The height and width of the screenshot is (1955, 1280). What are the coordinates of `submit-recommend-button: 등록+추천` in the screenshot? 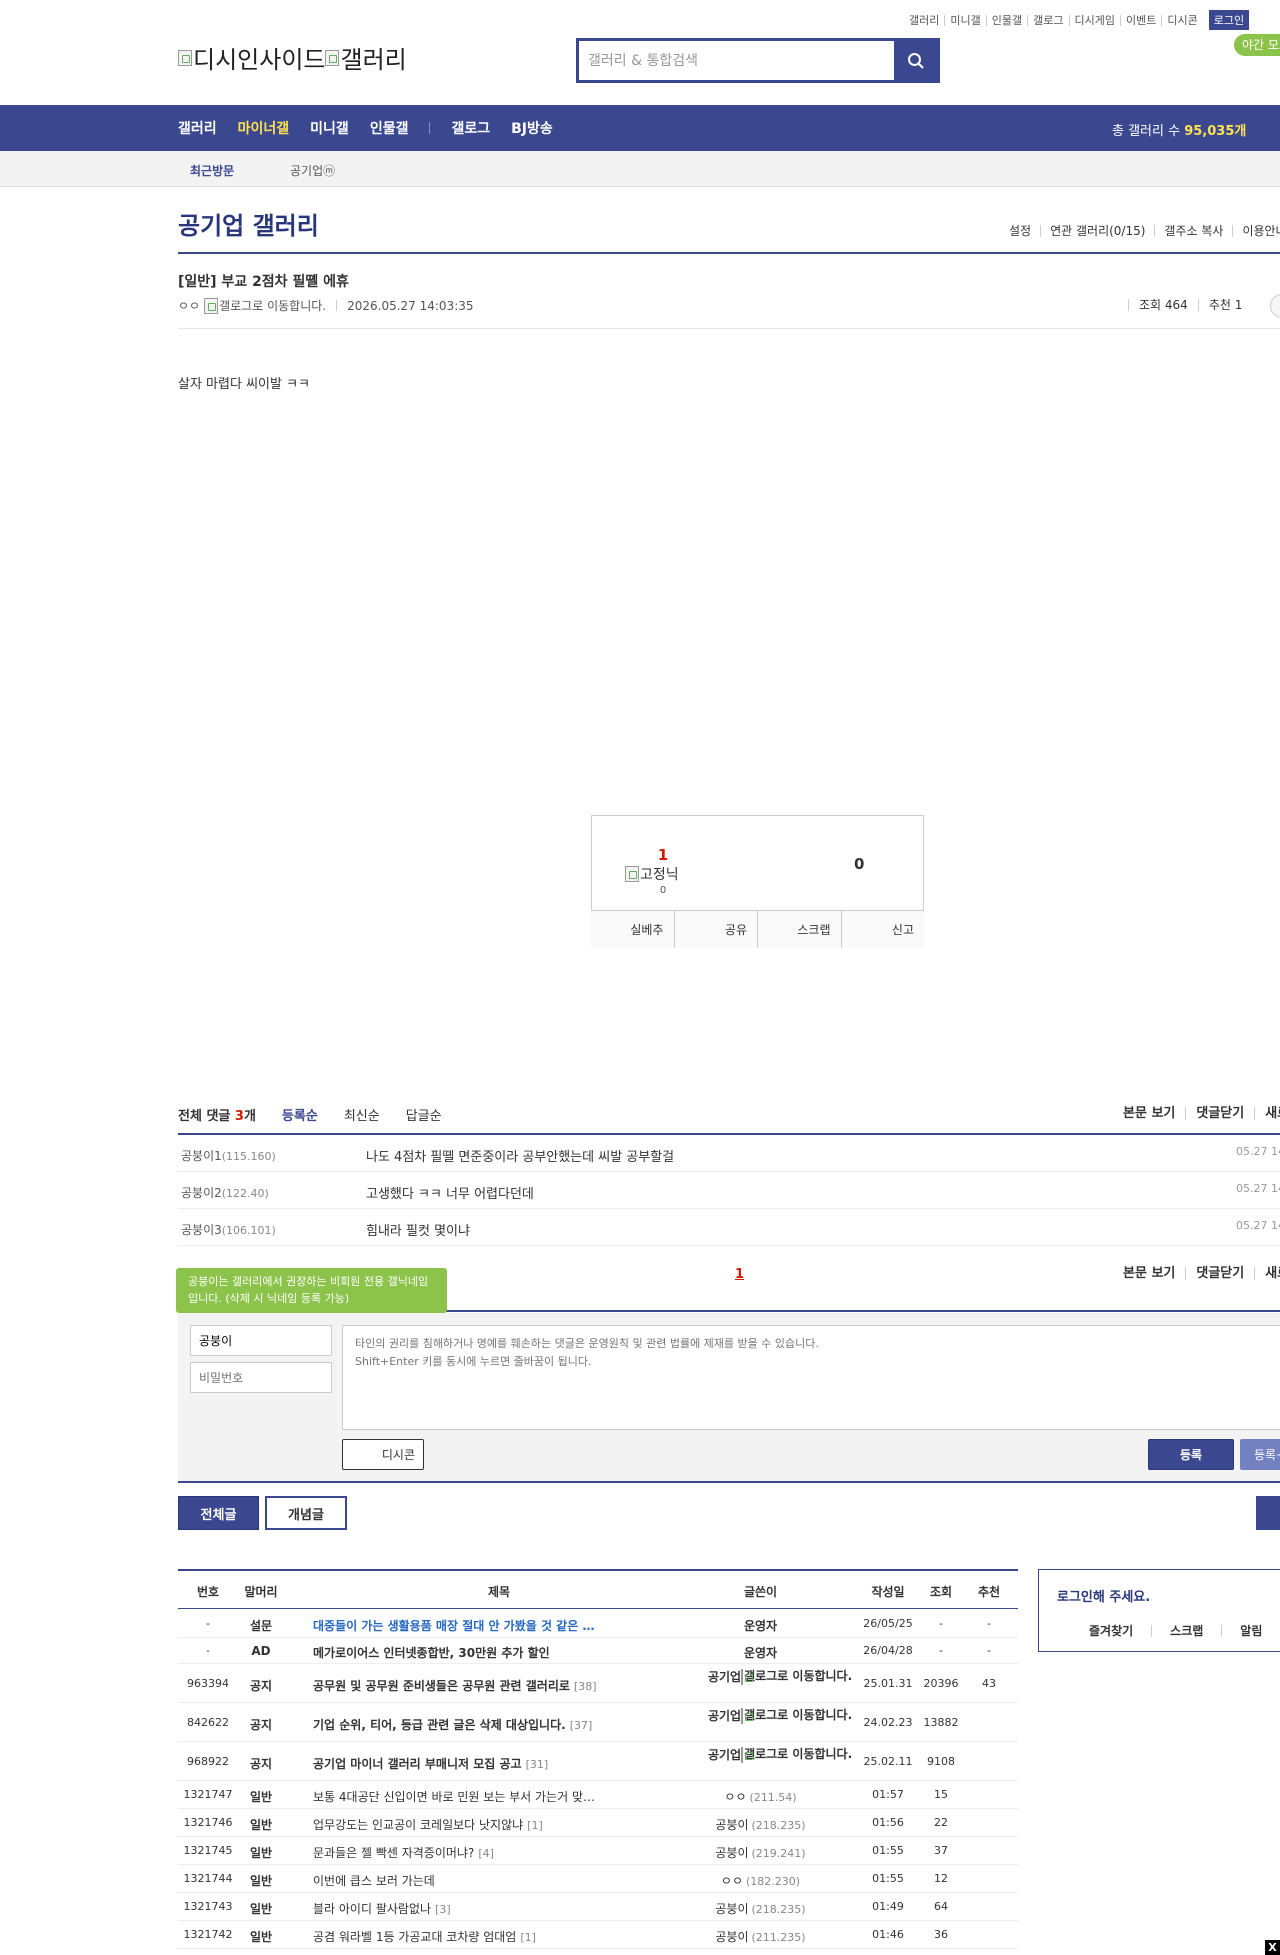 It's located at (1260, 1454).